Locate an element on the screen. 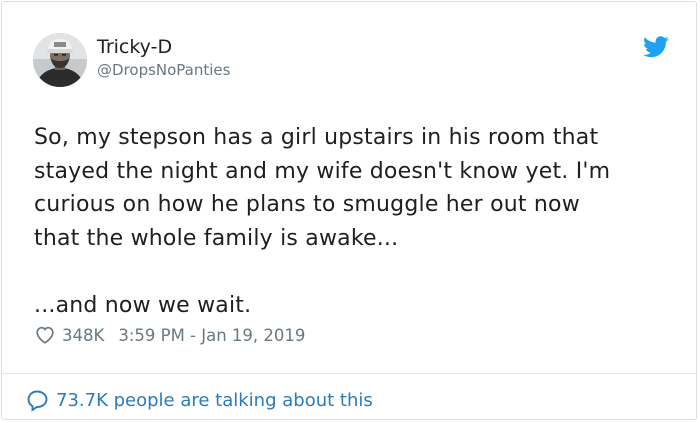 Image resolution: width=700 pixels, height=423 pixels. like-count: 348K is located at coordinates (83, 335).